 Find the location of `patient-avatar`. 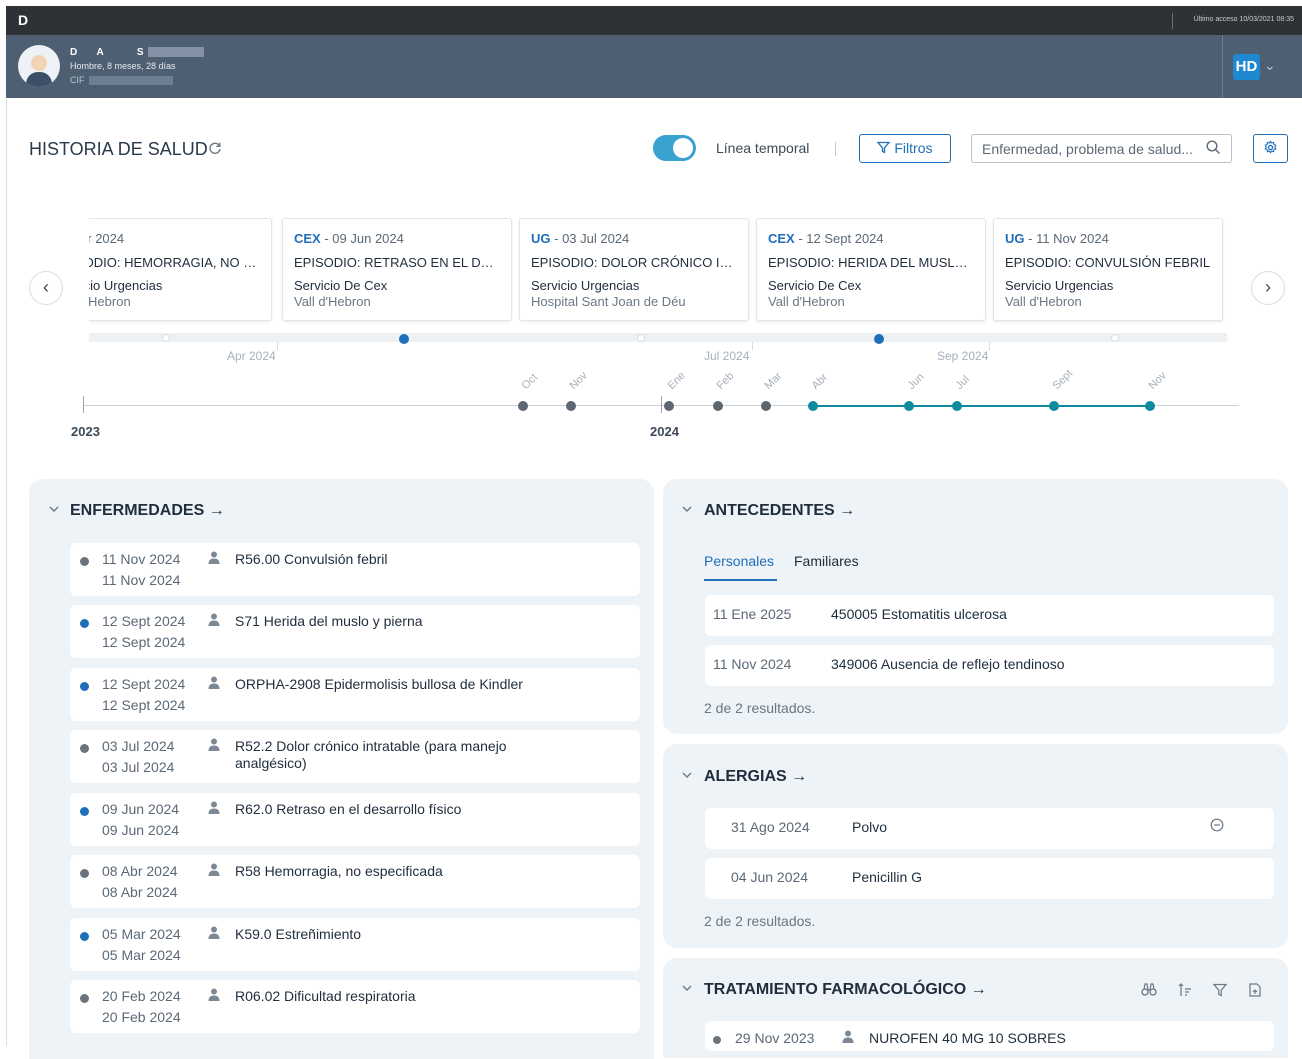

patient-avatar is located at coordinates (39, 66).